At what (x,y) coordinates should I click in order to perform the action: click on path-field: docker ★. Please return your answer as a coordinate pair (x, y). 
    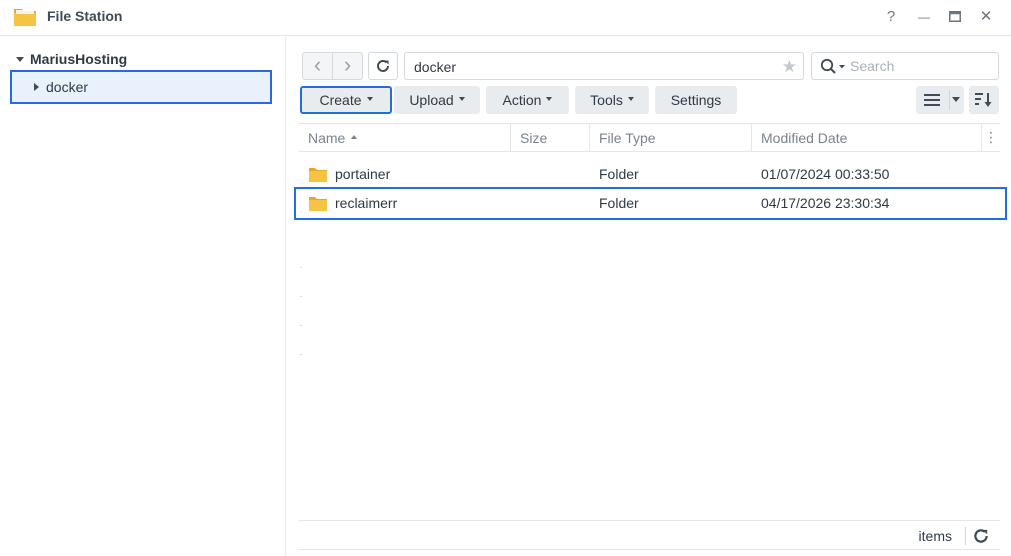
    Looking at the image, I should click on (604, 66).